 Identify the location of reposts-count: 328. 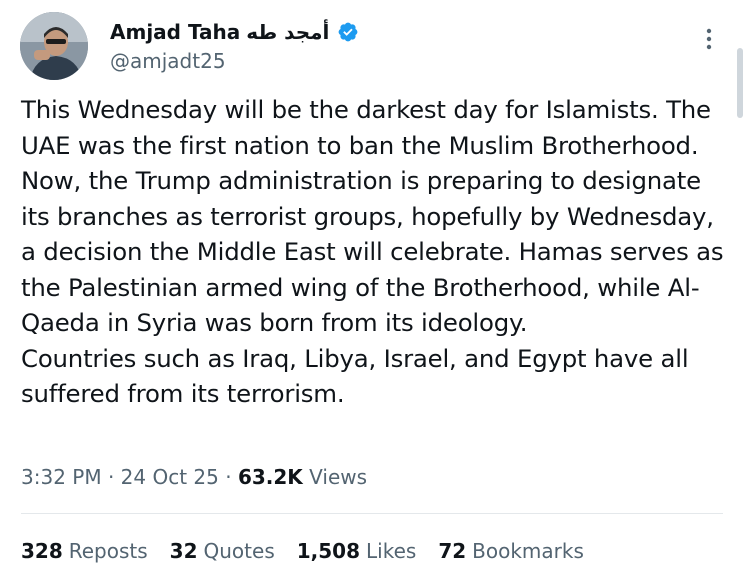
(42, 551).